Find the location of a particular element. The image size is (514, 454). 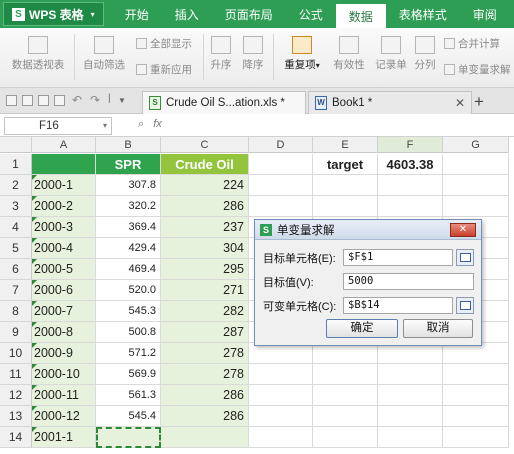

cell-b11: 569.9 is located at coordinates (128, 374).